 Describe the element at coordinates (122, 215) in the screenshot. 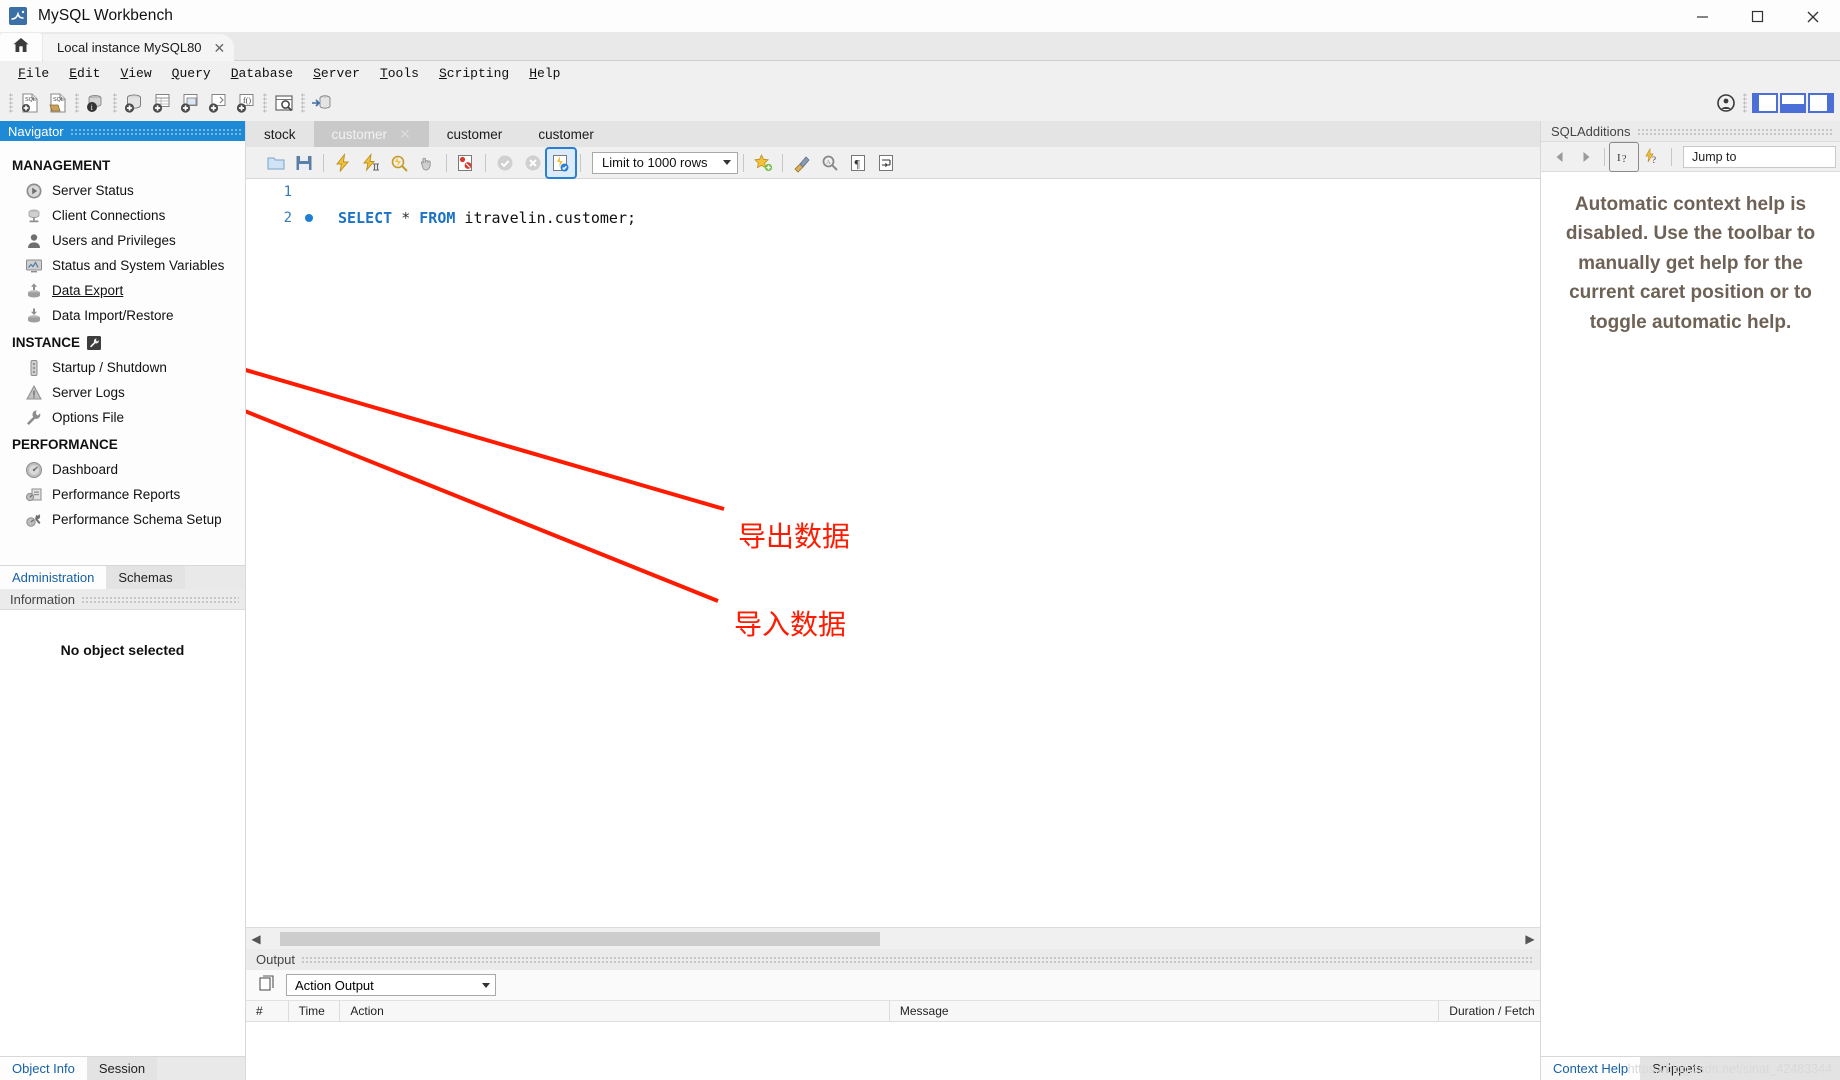

I see `sidebar-item-client-connections: Client Connections` at that location.